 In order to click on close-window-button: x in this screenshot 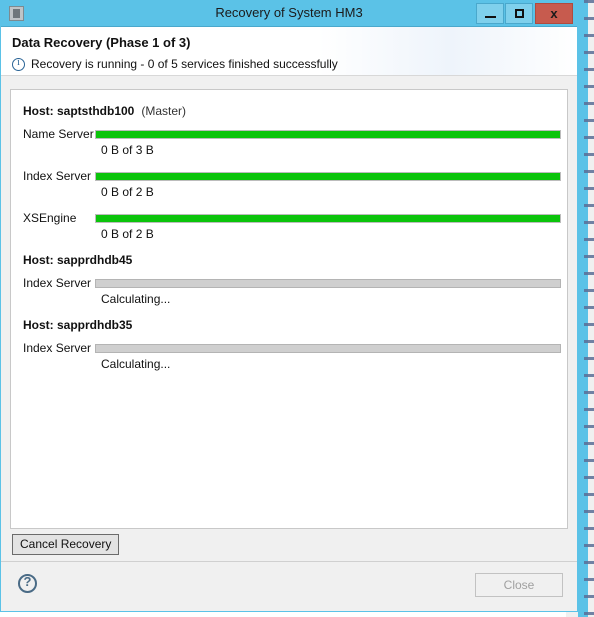, I will do `click(554, 13)`.